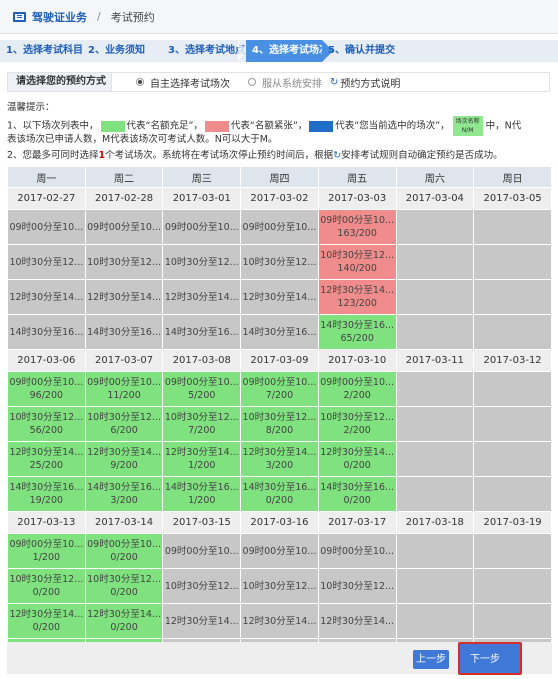 This screenshot has width=558, height=679. What do you see at coordinates (46, 465) in the screenshot?
I see `session-count: 25/200` at bounding box center [46, 465].